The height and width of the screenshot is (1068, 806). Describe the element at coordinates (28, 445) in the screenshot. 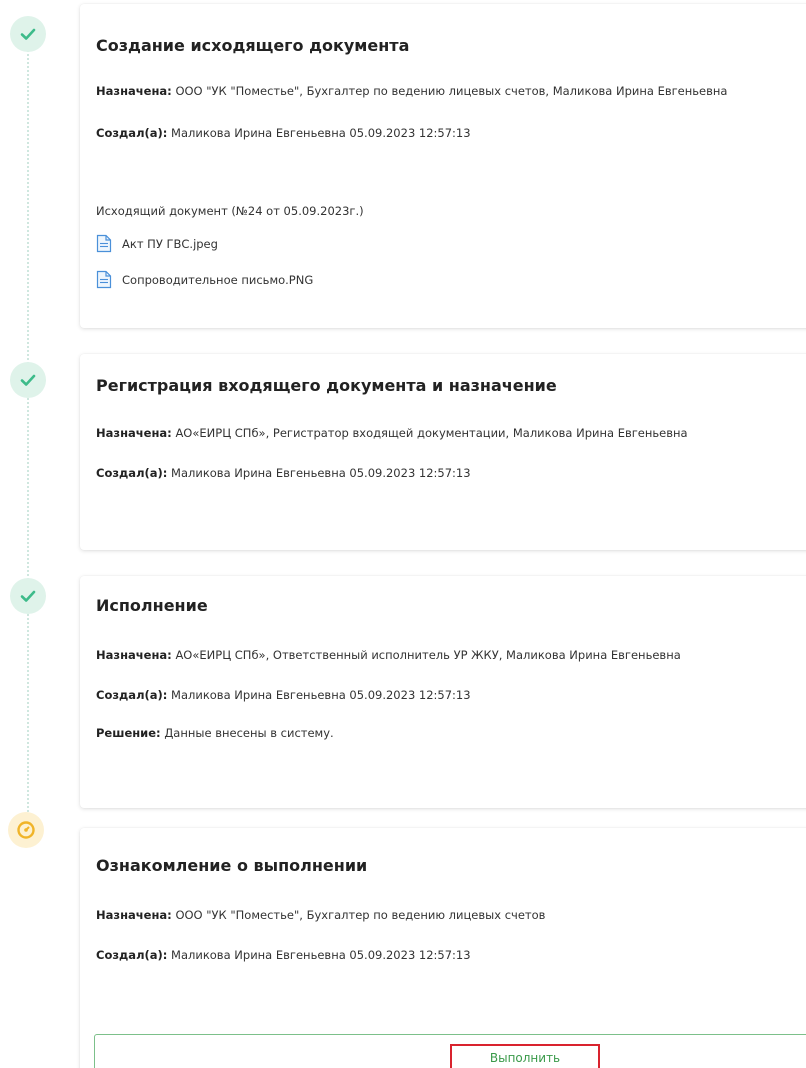

I see `timeline-connector` at that location.